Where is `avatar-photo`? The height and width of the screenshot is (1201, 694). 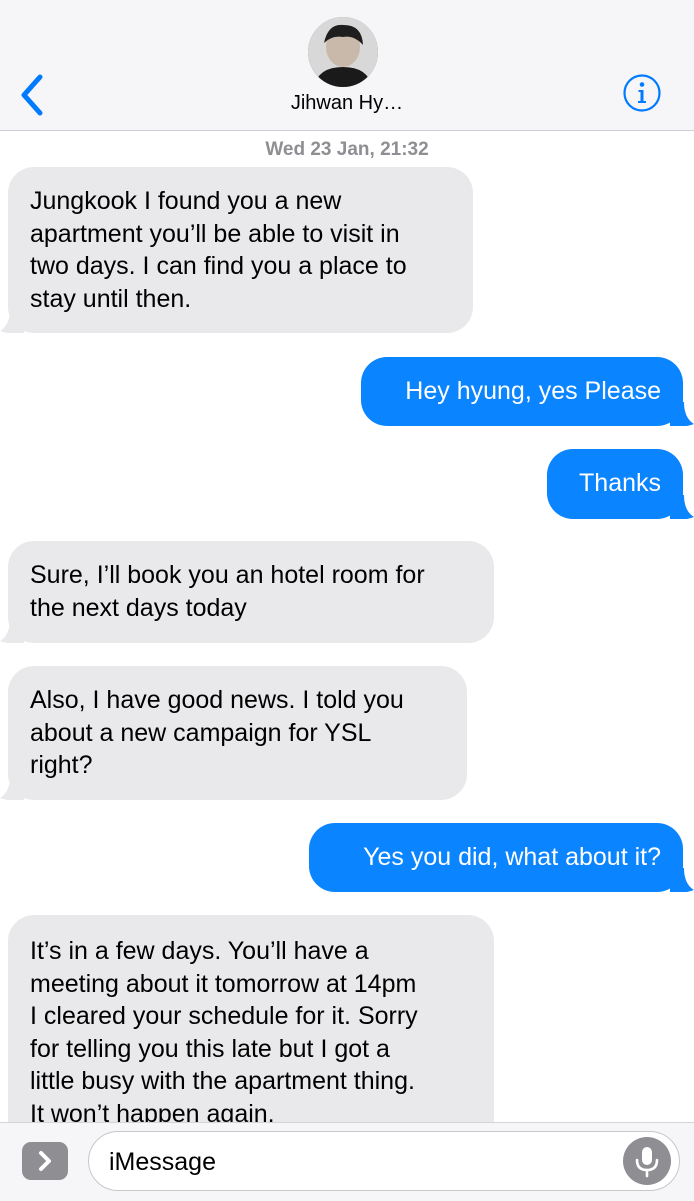 avatar-photo is located at coordinates (343, 52).